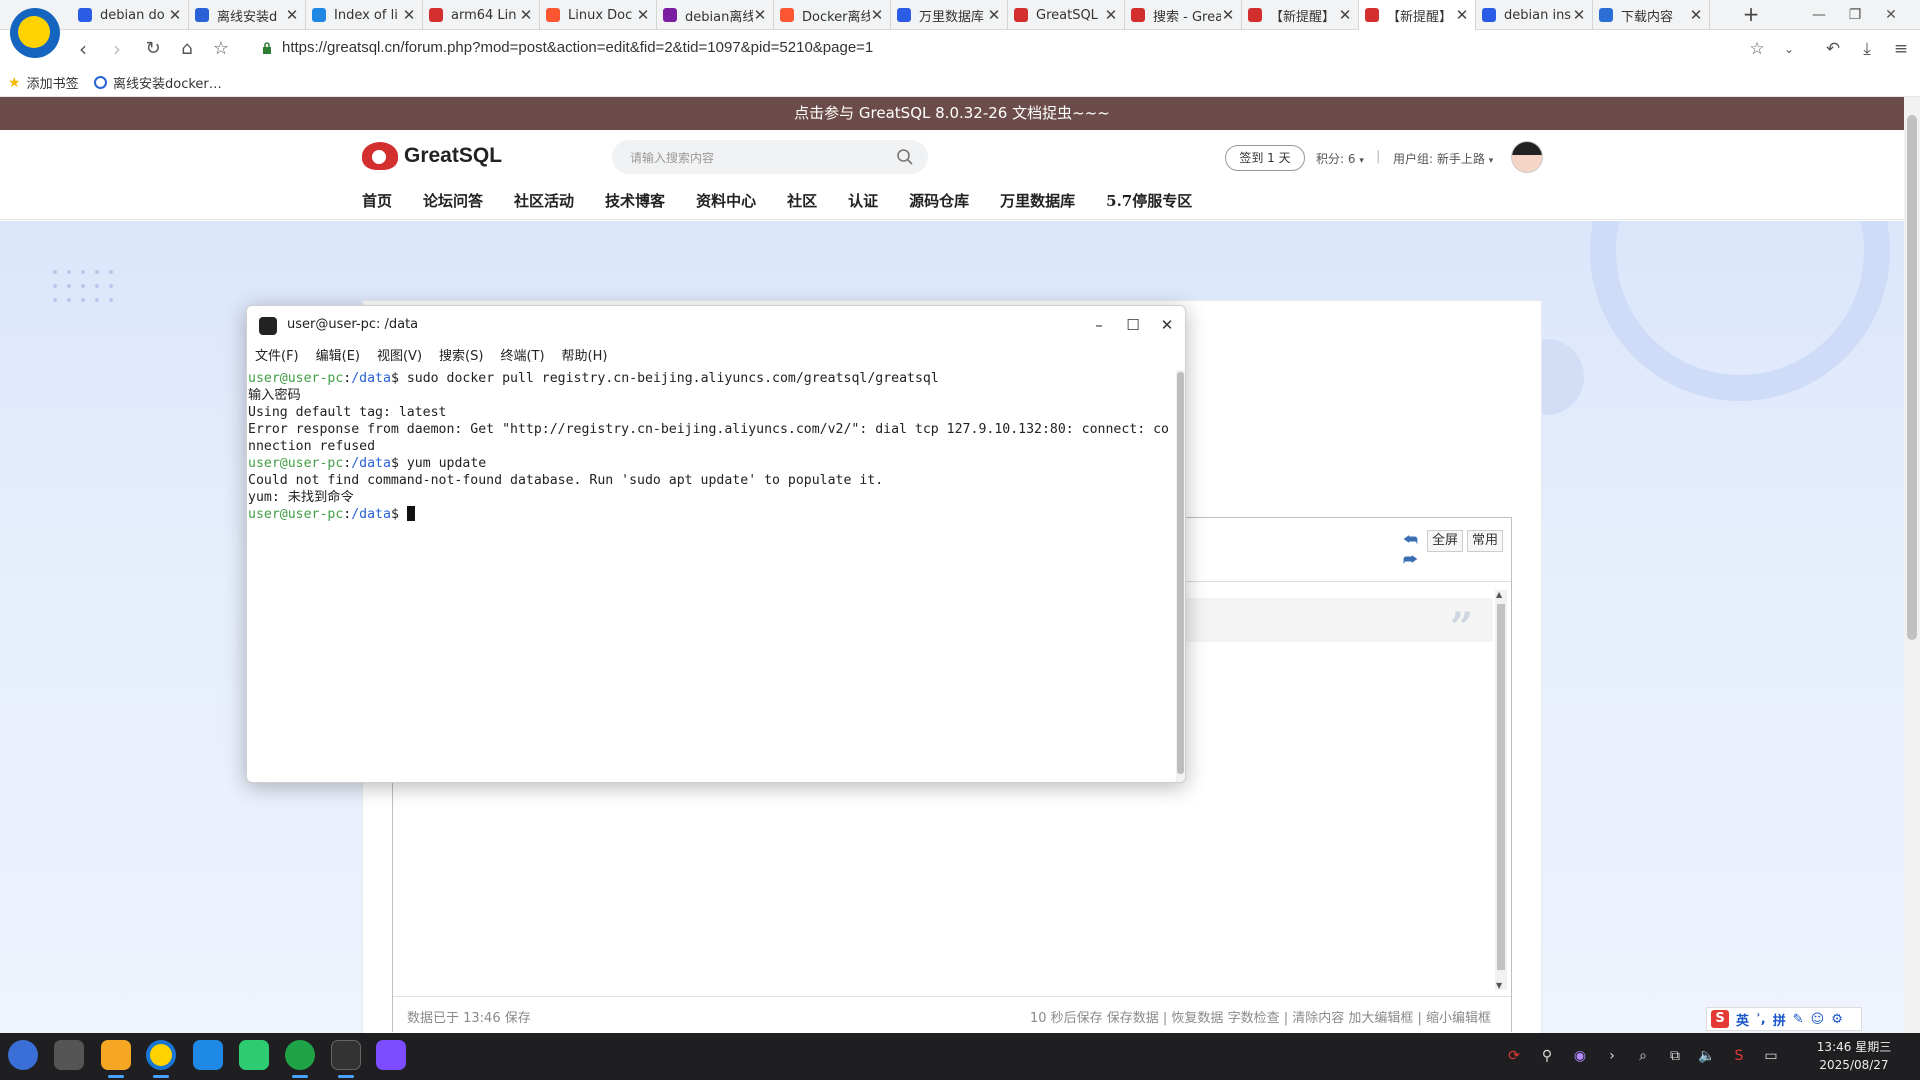 This screenshot has width=1920, height=1080. What do you see at coordinates (391, 1055) in the screenshot?
I see `app-store-icon` at bounding box center [391, 1055].